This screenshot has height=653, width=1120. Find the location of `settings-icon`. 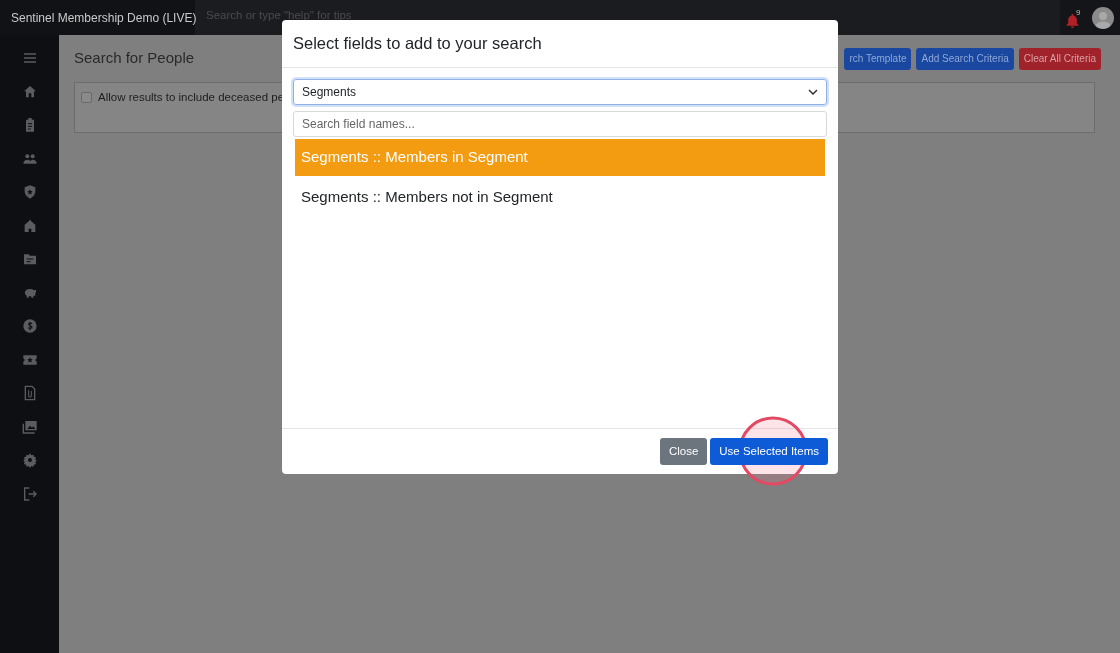

settings-icon is located at coordinates (29, 460).